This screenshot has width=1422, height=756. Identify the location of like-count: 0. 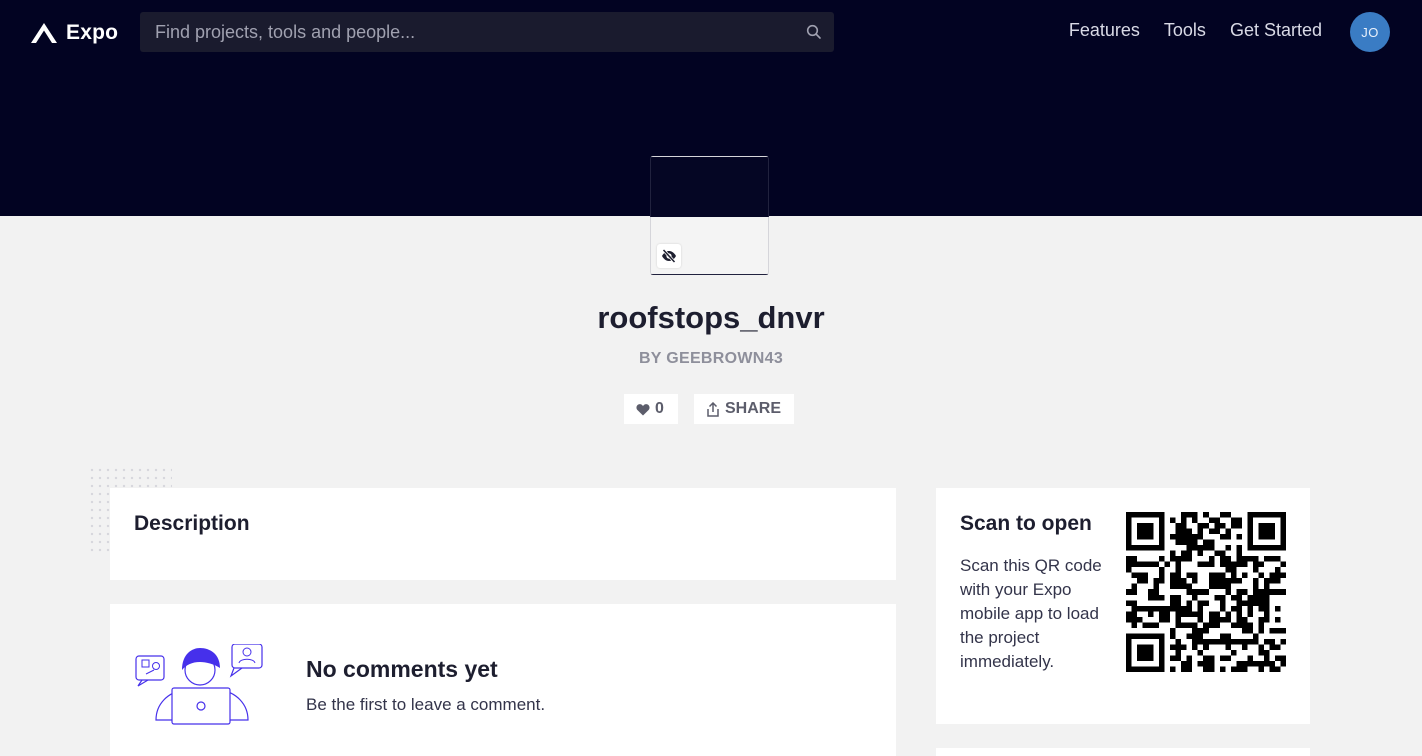
(659, 408).